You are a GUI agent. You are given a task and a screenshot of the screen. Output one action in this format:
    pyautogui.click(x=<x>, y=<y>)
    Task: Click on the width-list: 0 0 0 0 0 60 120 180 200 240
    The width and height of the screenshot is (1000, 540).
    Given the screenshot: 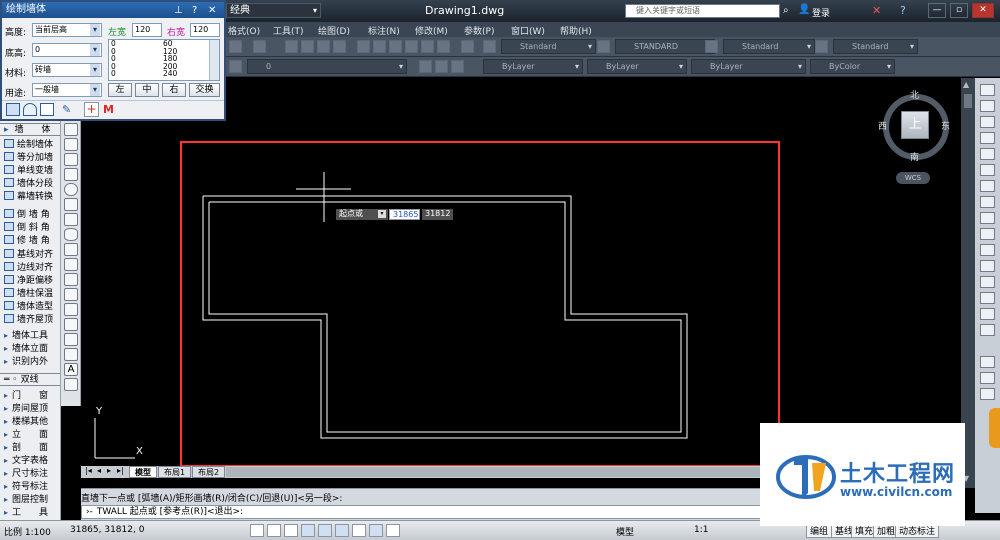 What is the action you would take?
    pyautogui.click(x=164, y=60)
    